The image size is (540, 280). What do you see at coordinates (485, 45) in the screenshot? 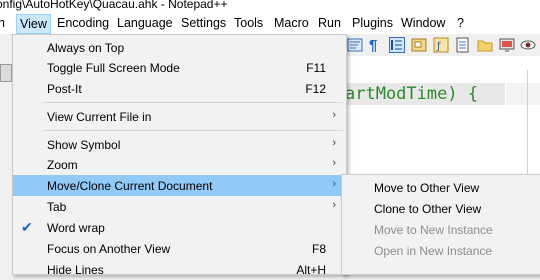
I see `folder-icon` at bounding box center [485, 45].